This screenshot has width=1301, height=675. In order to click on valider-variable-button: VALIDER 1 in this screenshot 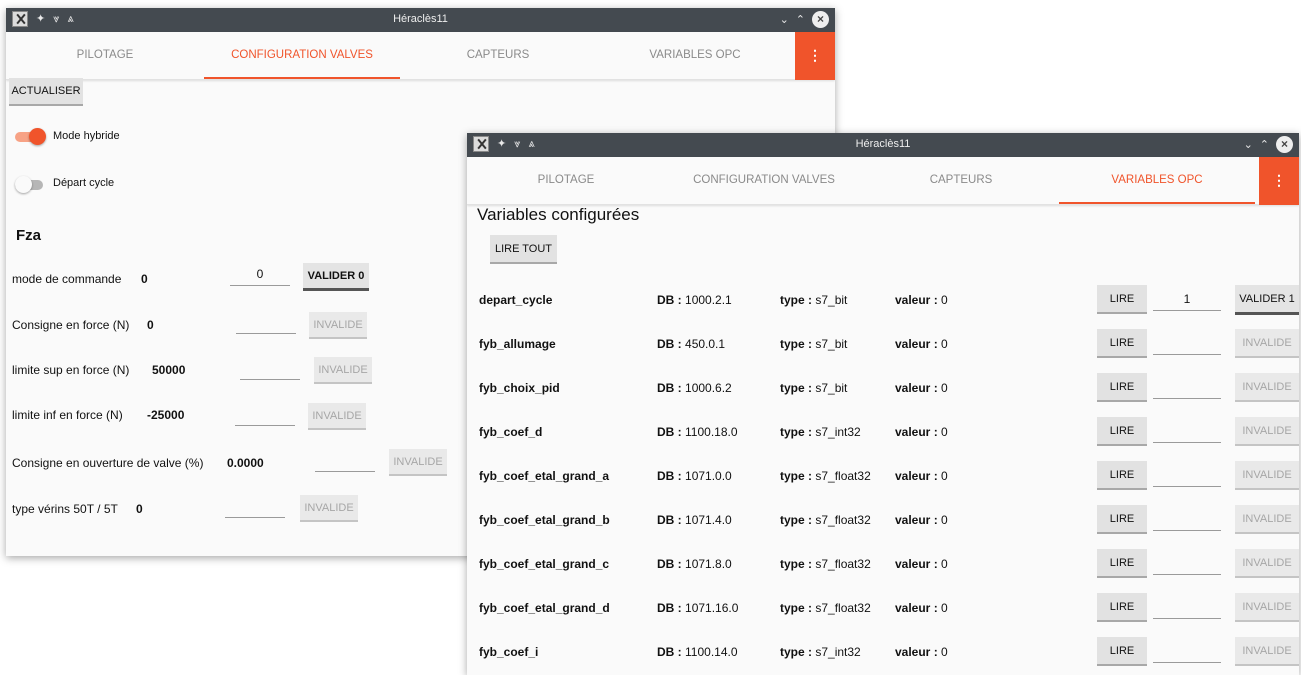, I will do `click(1267, 298)`.